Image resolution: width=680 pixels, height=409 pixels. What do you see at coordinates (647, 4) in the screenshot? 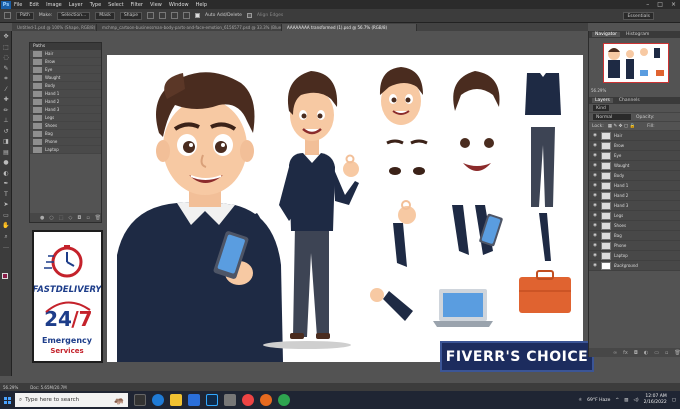
I see `minimize-icon: –` at bounding box center [647, 4].